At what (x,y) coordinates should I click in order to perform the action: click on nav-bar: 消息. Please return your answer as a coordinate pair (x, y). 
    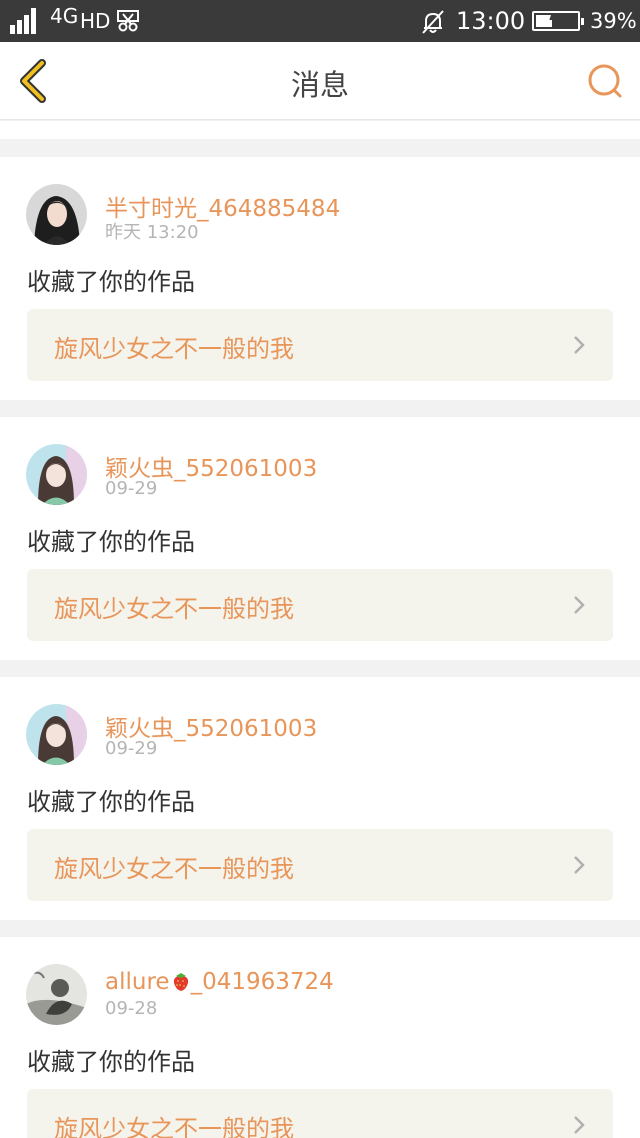
    Looking at the image, I should click on (320, 81).